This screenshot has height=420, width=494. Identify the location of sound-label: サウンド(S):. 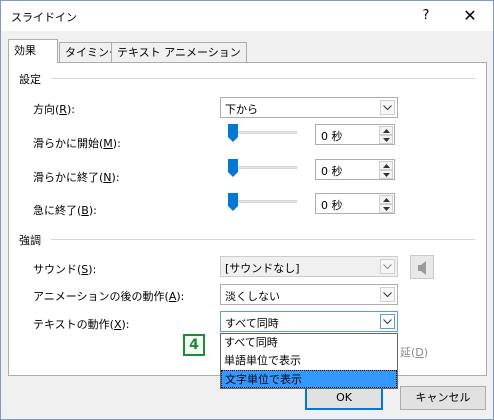
(65, 269).